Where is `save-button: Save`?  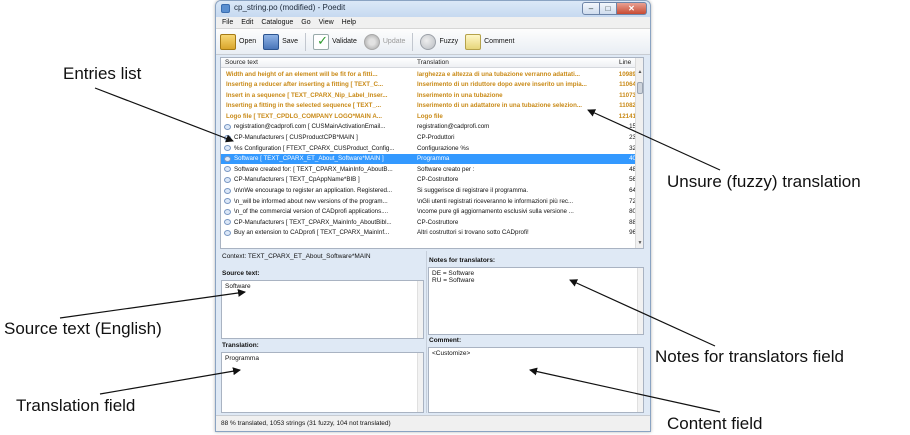
save-button: Save is located at coordinates (280, 42).